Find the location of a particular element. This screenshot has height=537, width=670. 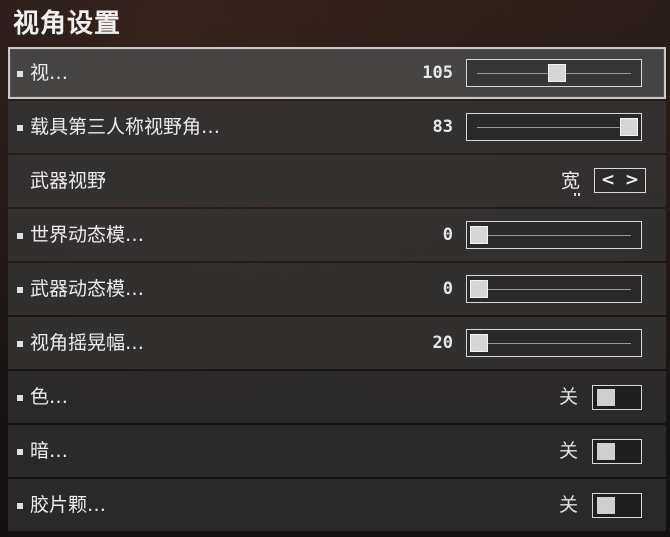

vehicle-fov-slider is located at coordinates (554, 127).